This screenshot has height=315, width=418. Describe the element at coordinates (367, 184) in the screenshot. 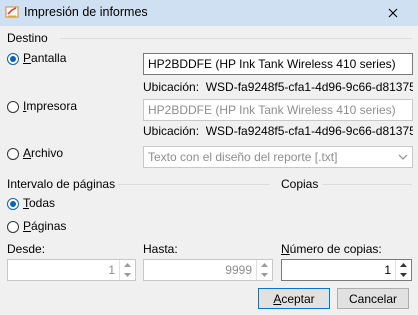

I see `copias-separator` at that location.